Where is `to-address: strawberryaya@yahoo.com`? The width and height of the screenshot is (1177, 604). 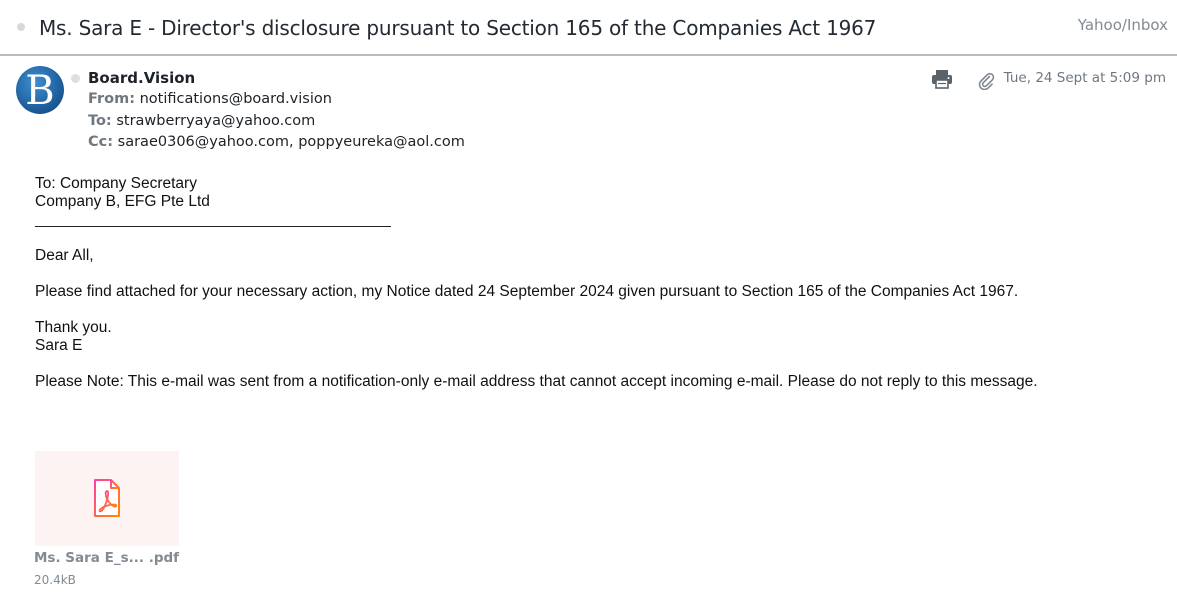 to-address: strawberryaya@yahoo.com is located at coordinates (215, 121).